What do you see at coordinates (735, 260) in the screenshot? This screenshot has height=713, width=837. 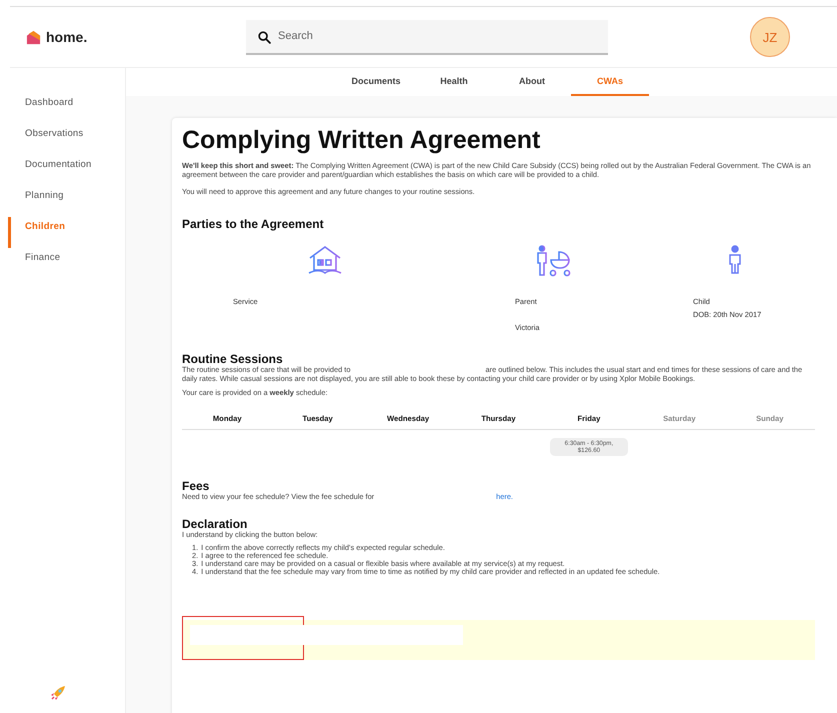 I see `child-icon` at bounding box center [735, 260].